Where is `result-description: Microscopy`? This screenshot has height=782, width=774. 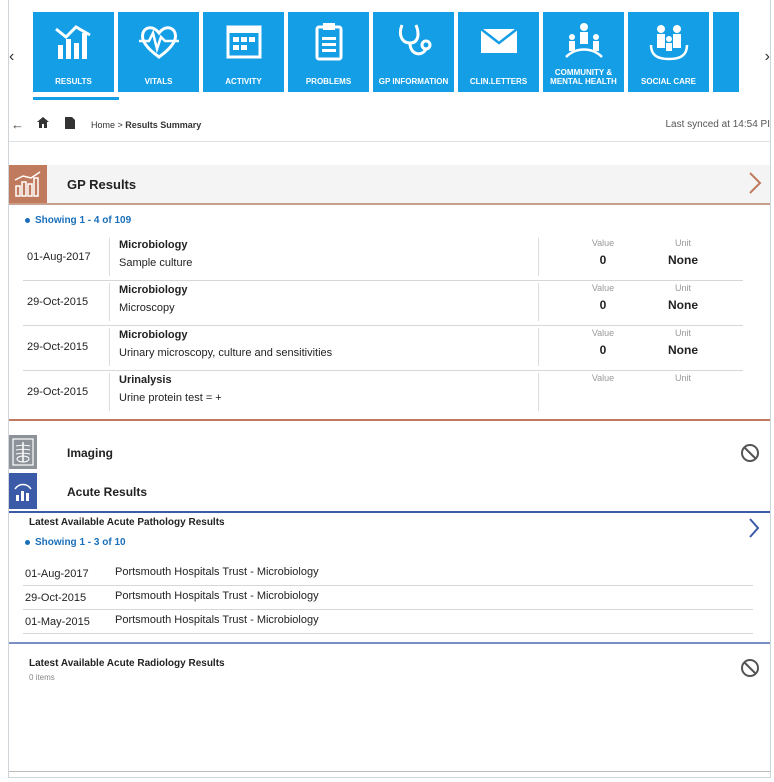
result-description: Microscopy is located at coordinates (147, 308).